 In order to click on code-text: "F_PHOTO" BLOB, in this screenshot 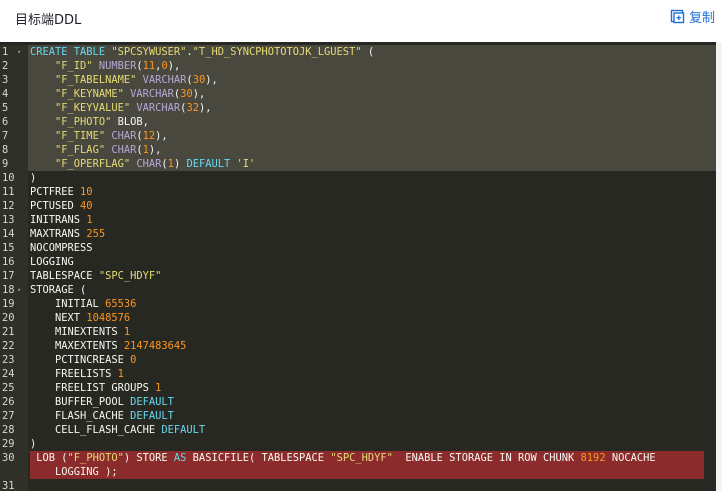, I will do `click(89, 122)`.